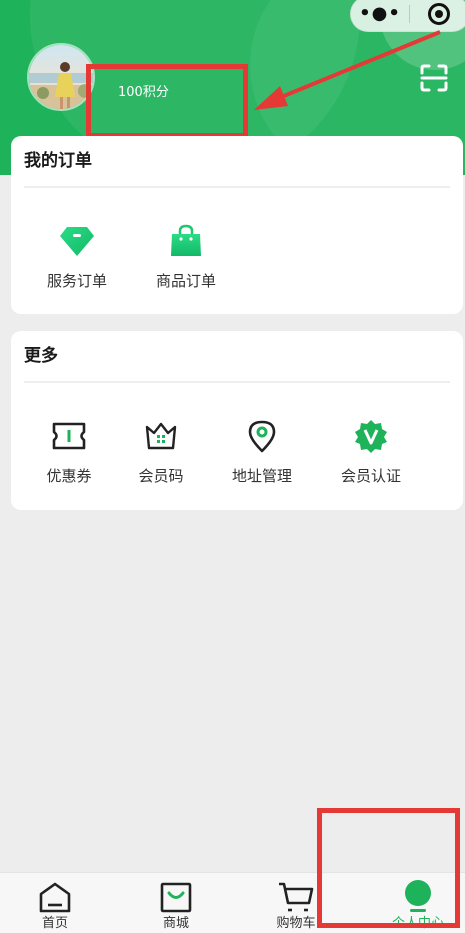  I want to click on tab-label: 商城, so click(175, 923).